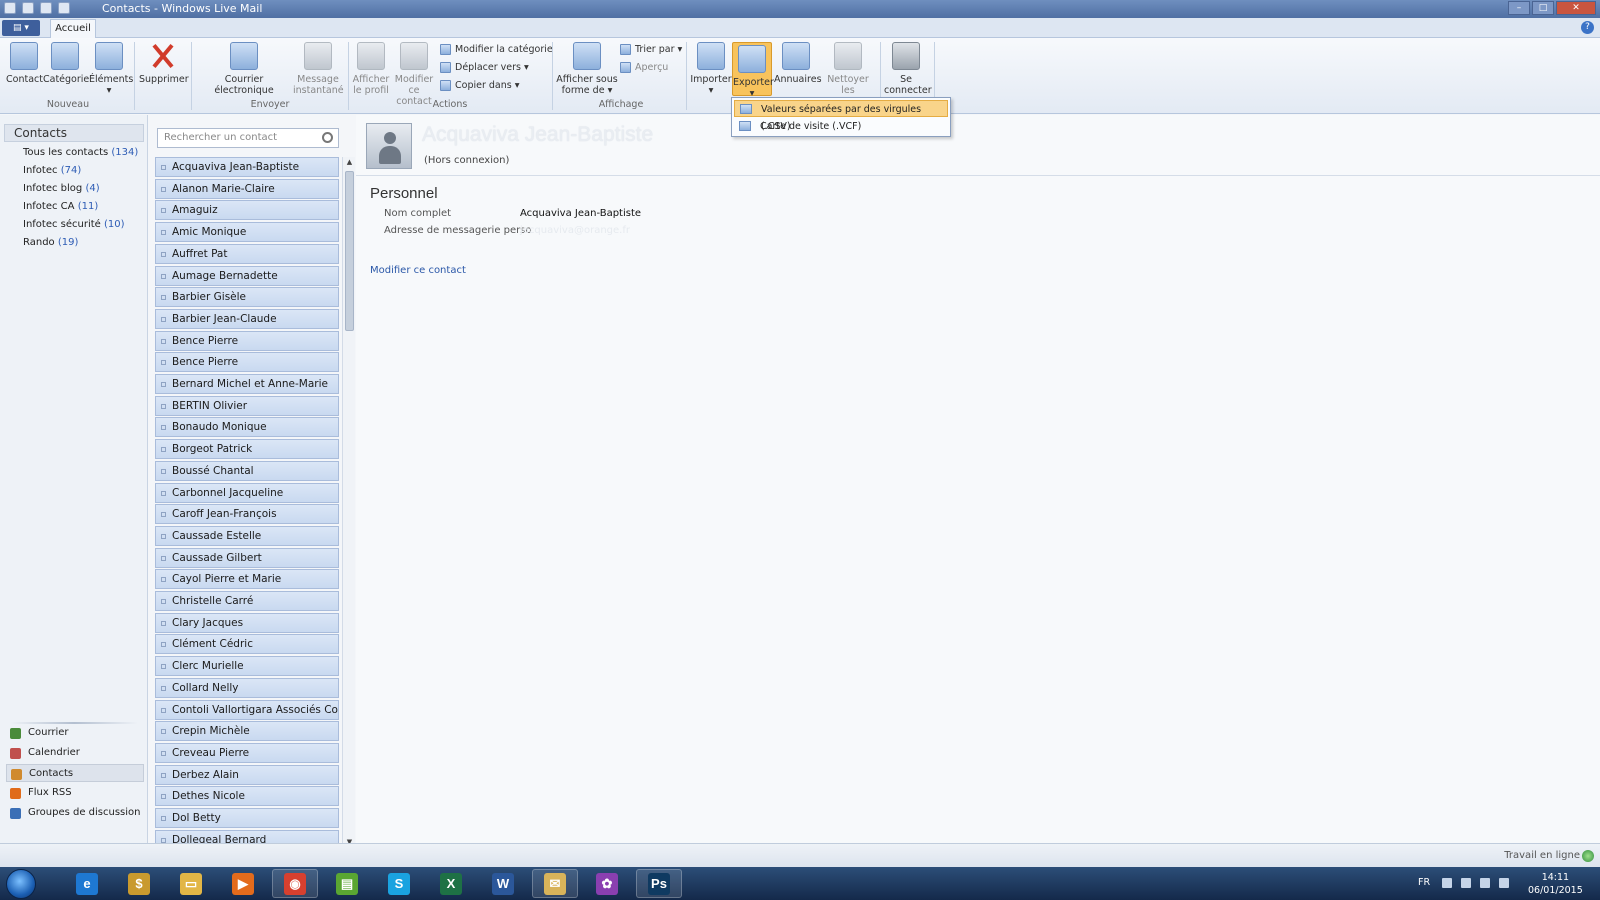 Image resolution: width=1600 pixels, height=900 pixels. Describe the element at coordinates (247, 796) in the screenshot. I see `contact-list-item: Dethes Nicole` at that location.